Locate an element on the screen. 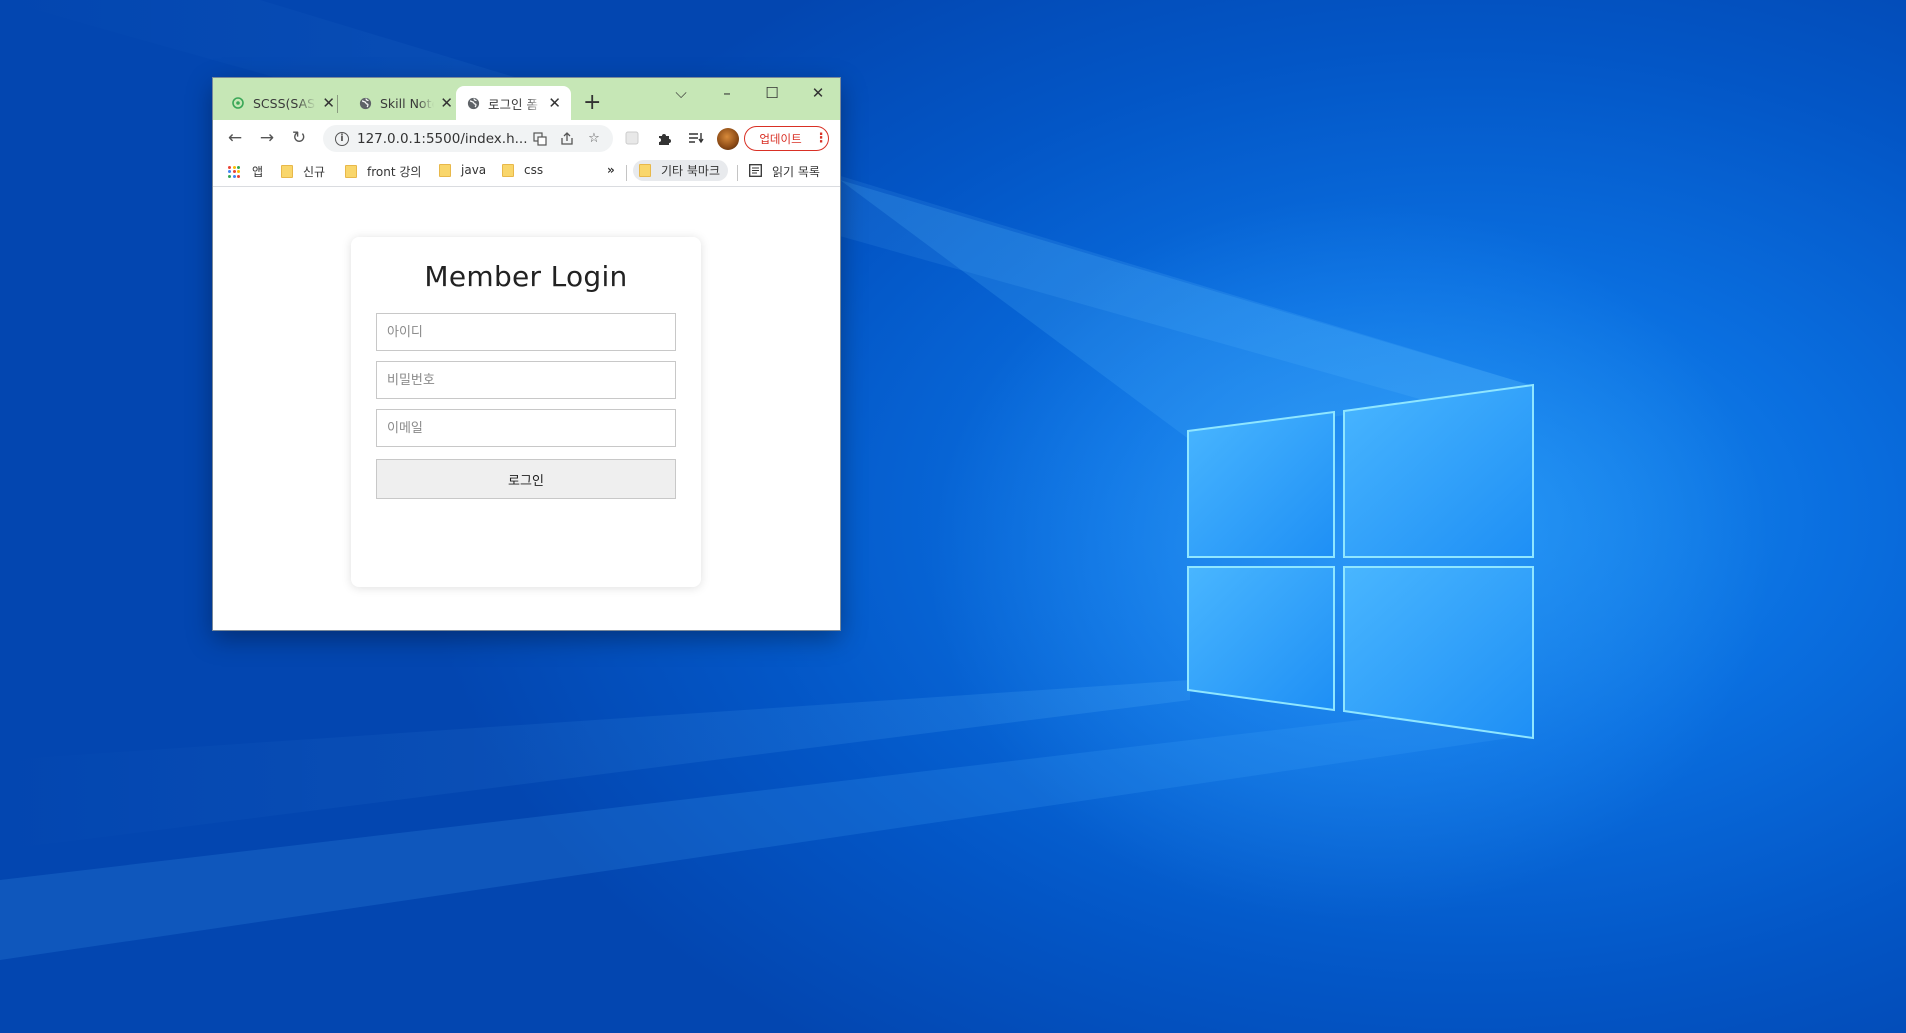 The width and height of the screenshot is (1906, 1033). login-button: 로그인 is located at coordinates (526, 479).